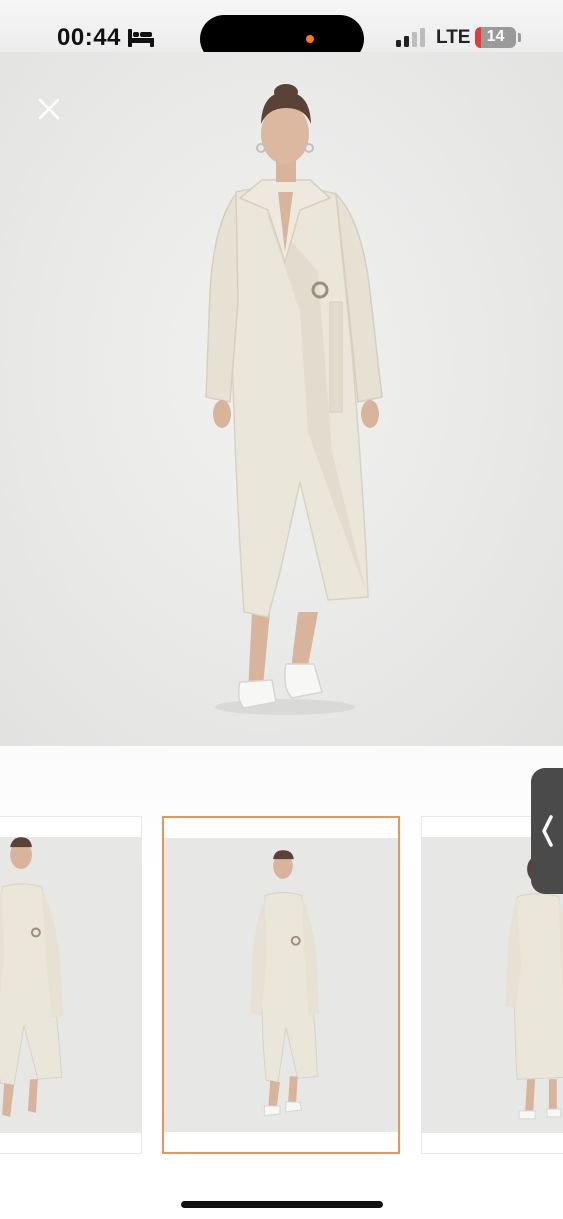 The image size is (563, 1219). I want to click on battery-tip, so click(519, 37).